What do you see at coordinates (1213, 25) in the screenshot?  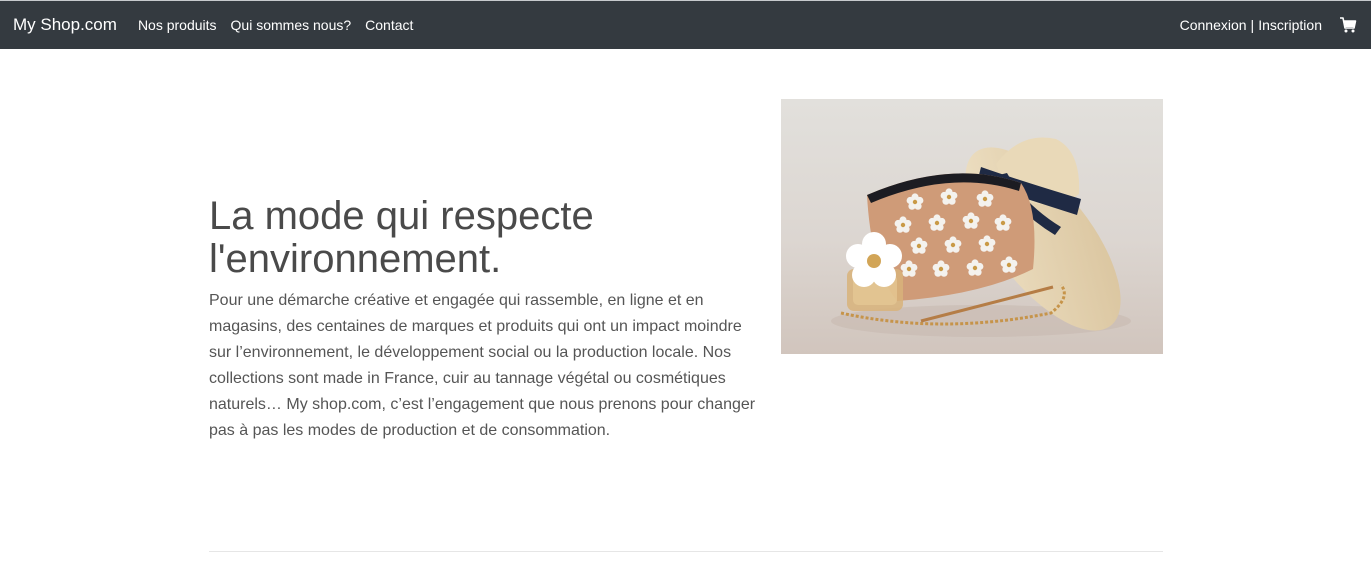 I see `login-link: Connexion` at bounding box center [1213, 25].